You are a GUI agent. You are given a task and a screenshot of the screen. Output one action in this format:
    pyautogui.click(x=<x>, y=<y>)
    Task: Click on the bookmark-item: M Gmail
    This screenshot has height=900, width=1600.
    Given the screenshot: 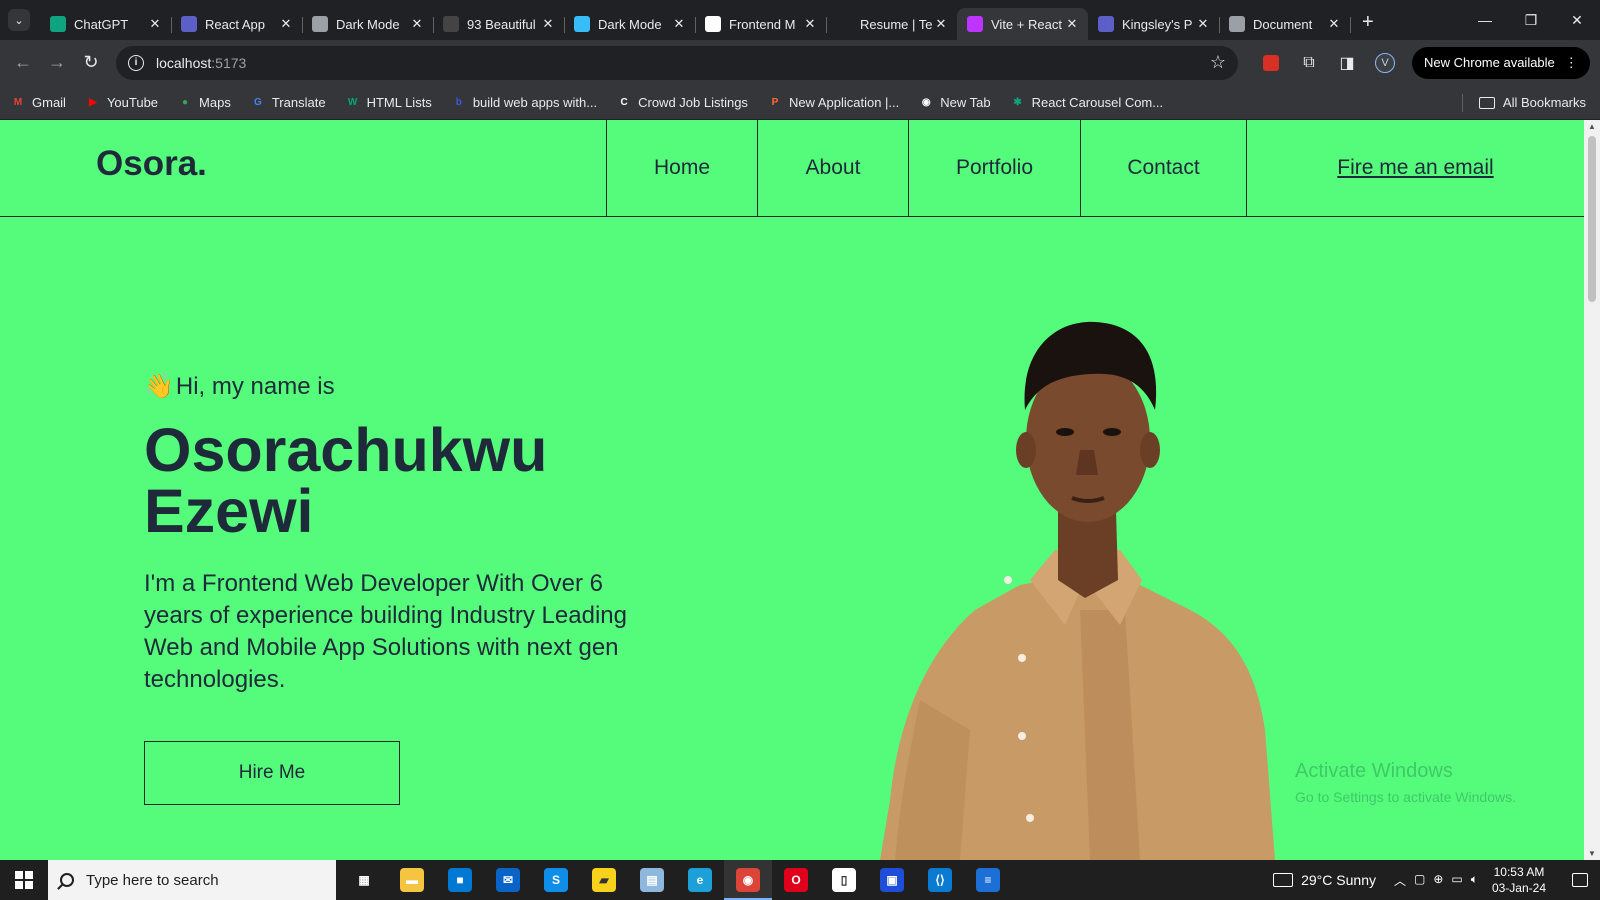 What is the action you would take?
    pyautogui.click(x=38, y=102)
    